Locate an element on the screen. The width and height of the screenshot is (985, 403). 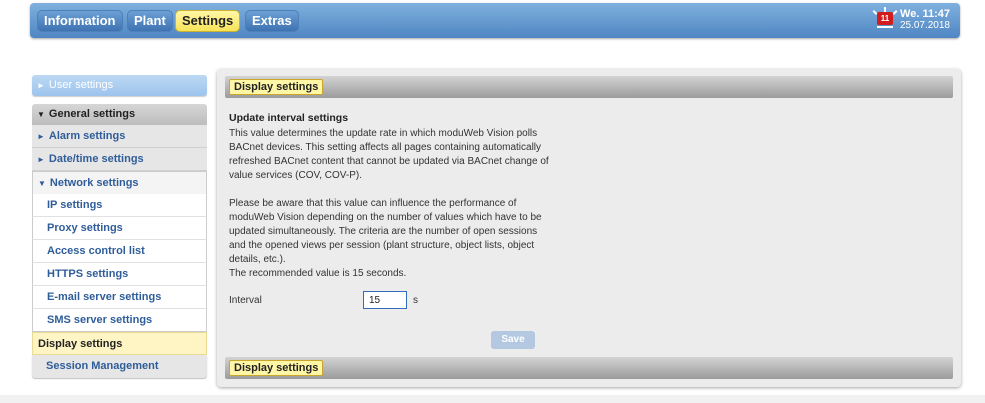
sidebar-group-general-settings: ▼ General settings is located at coordinates (119, 114).